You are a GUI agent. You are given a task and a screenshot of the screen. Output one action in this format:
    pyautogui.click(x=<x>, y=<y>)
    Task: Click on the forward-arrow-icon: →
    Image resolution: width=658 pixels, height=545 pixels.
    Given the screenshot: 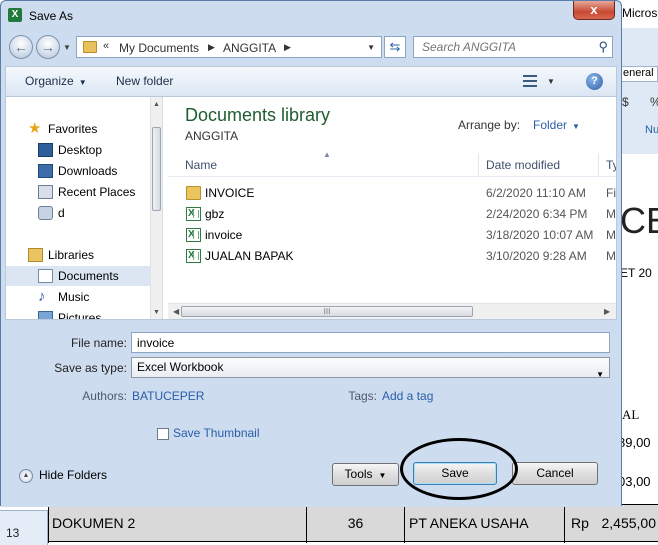 What is the action you would take?
    pyautogui.click(x=48, y=47)
    